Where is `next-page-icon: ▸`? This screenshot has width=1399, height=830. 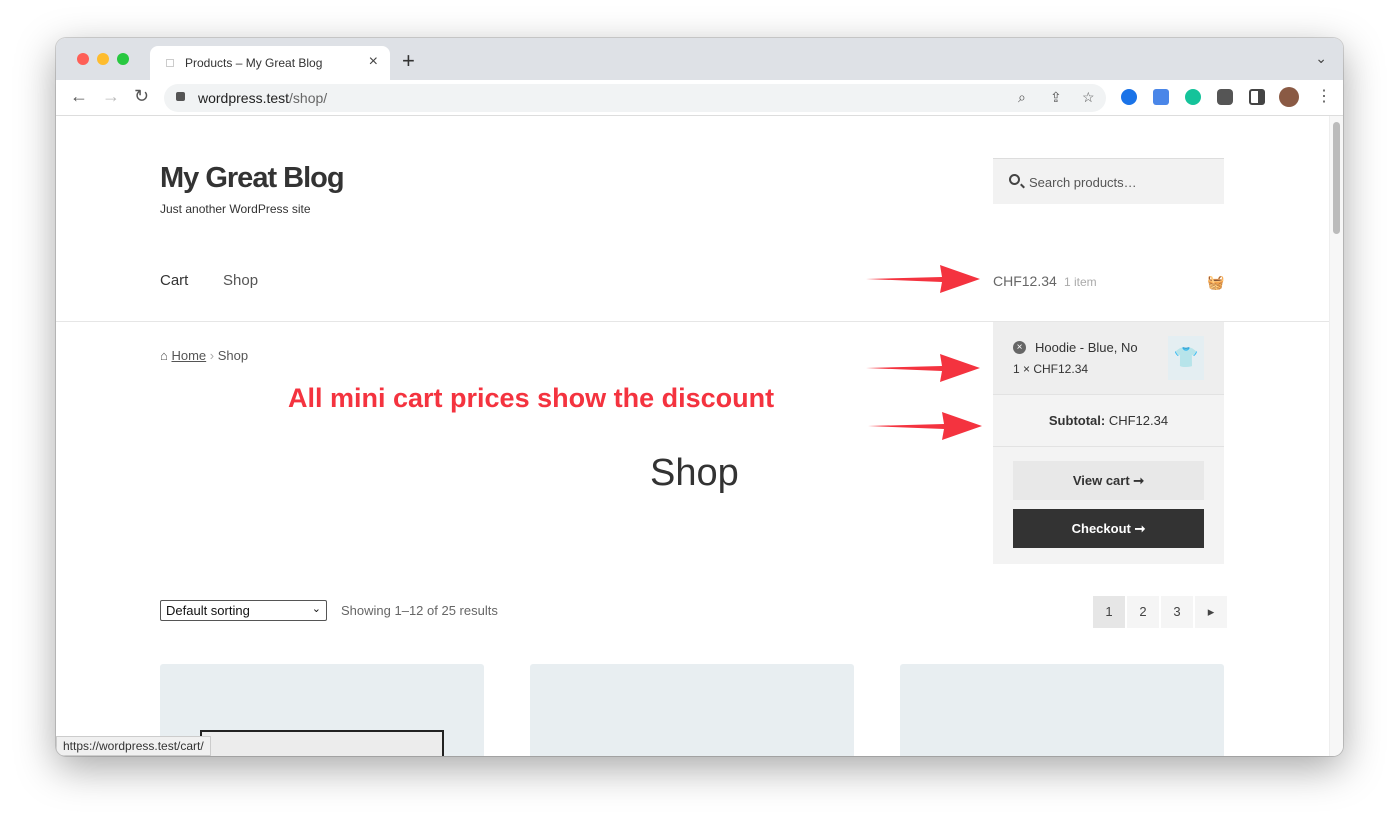 next-page-icon: ▸ is located at coordinates (1211, 612).